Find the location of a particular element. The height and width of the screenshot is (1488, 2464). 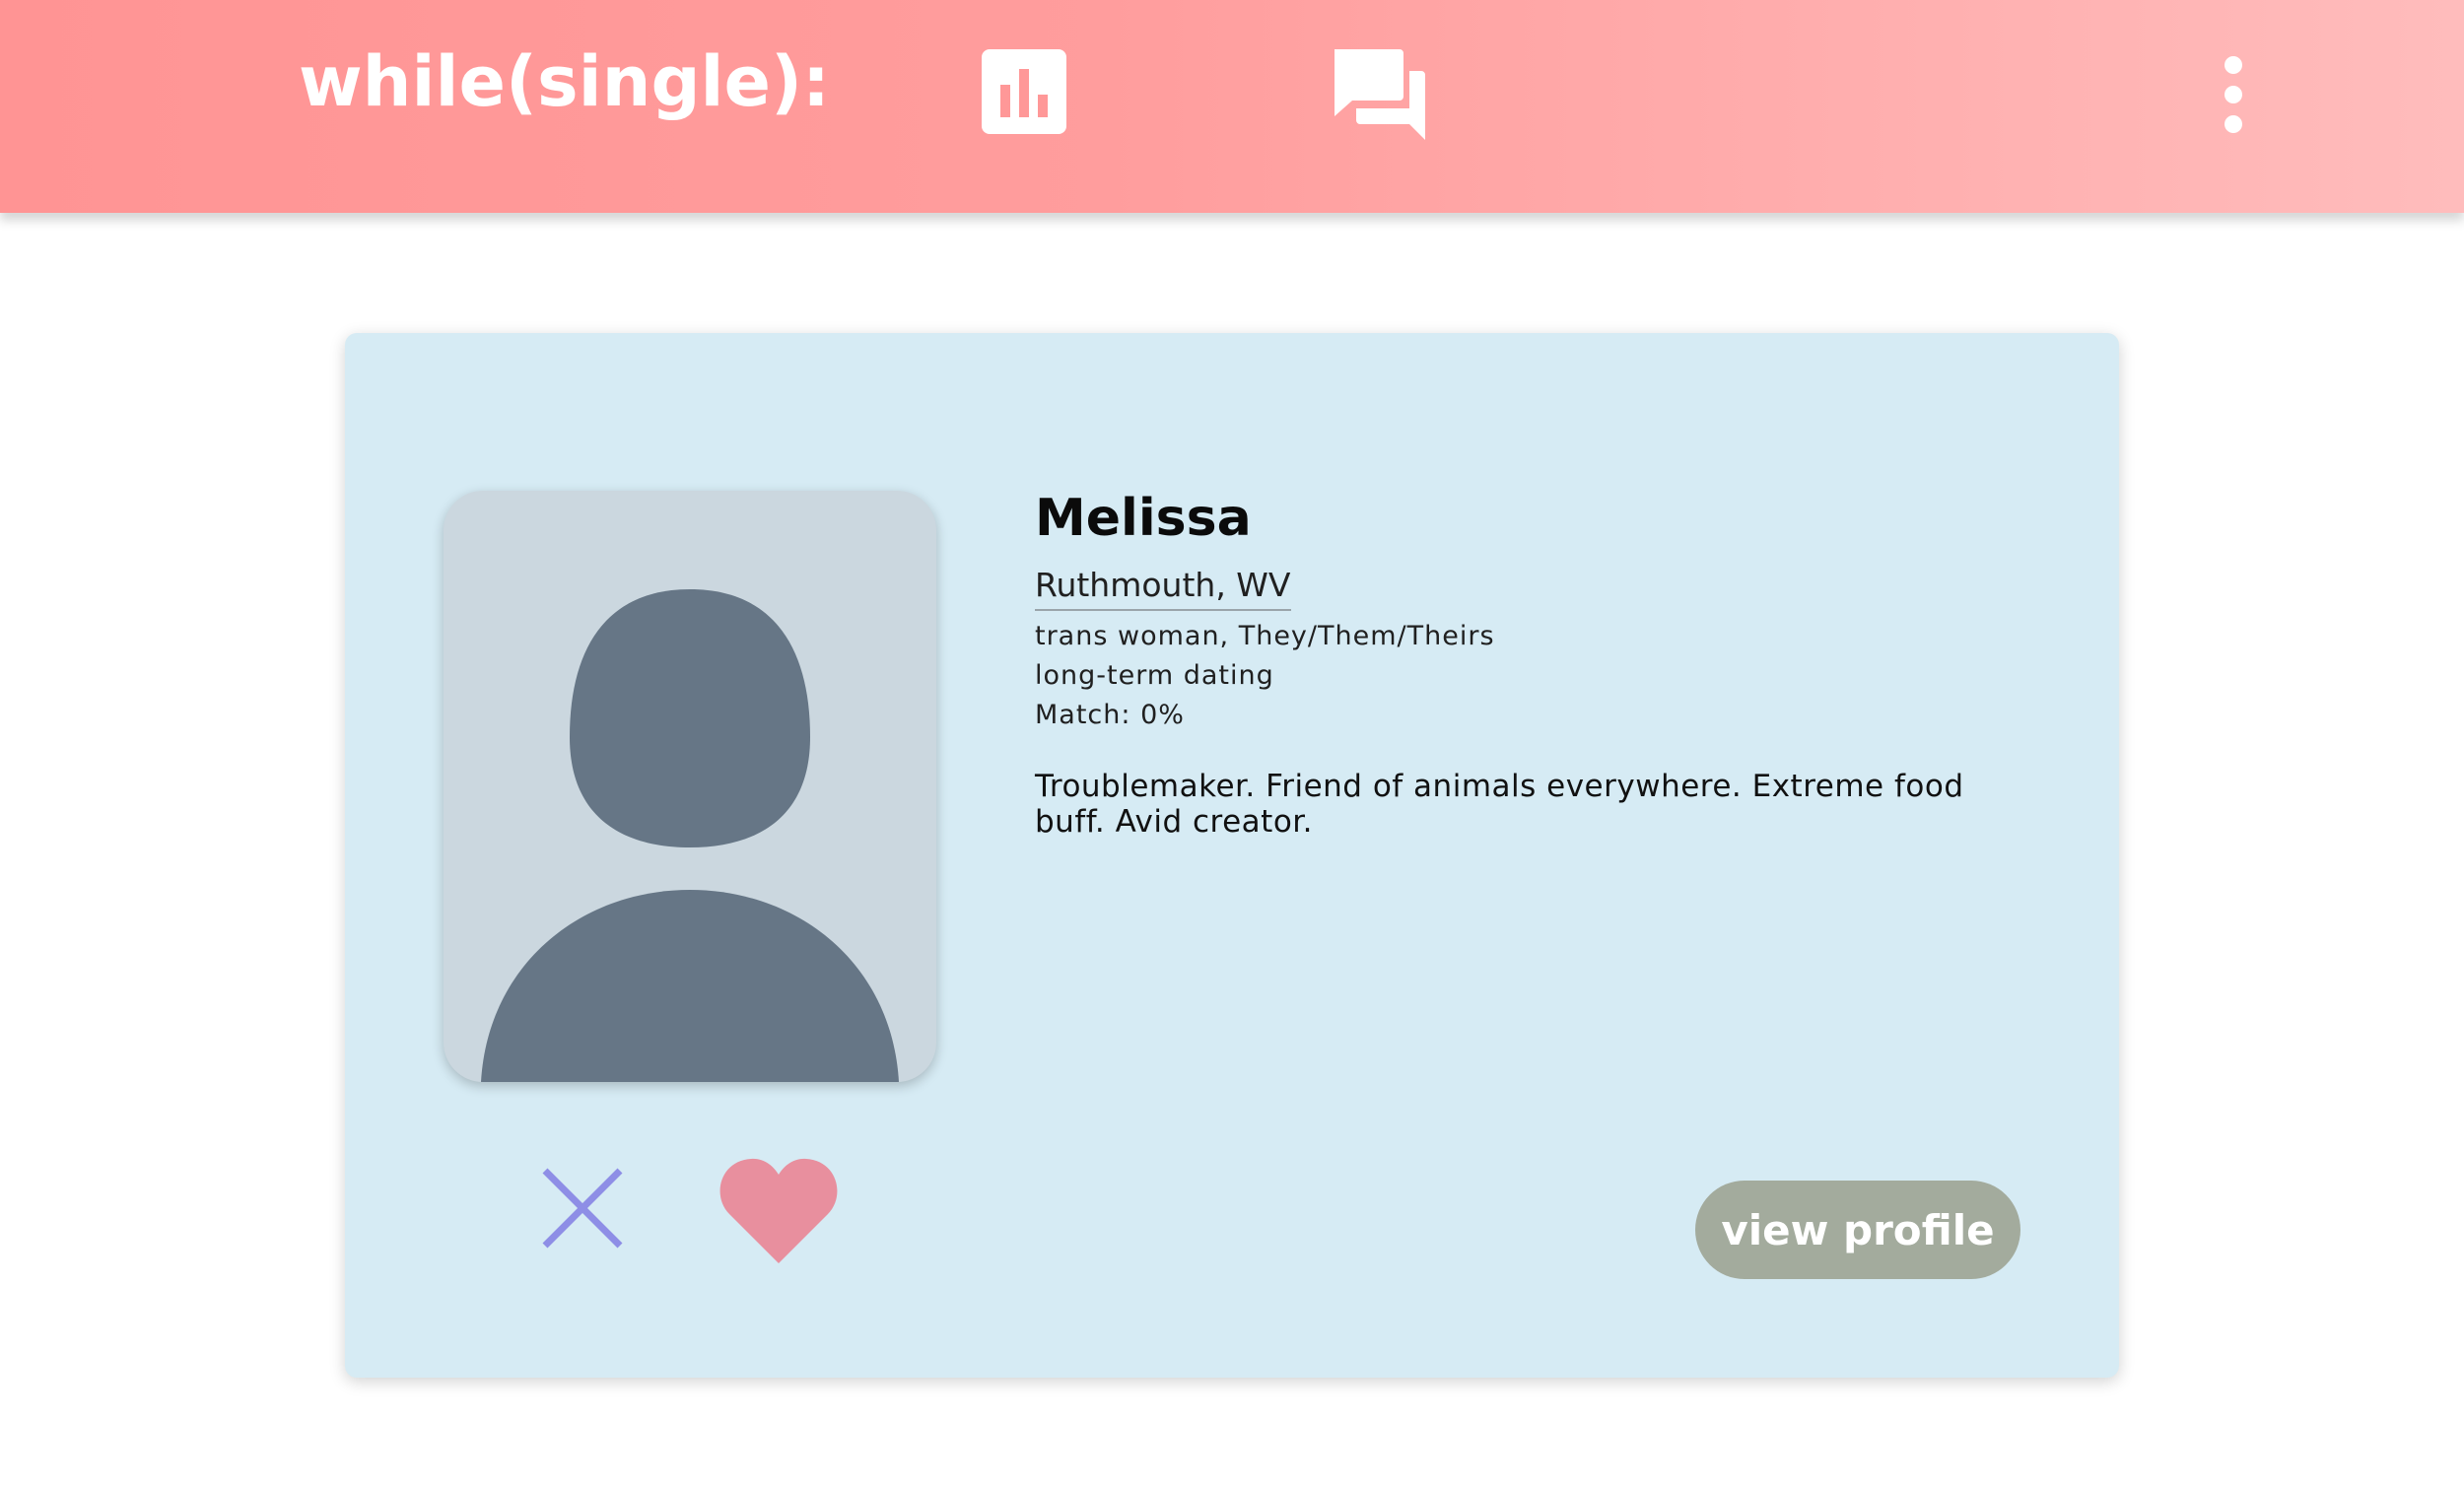

messages-button is located at coordinates (1380, 95).